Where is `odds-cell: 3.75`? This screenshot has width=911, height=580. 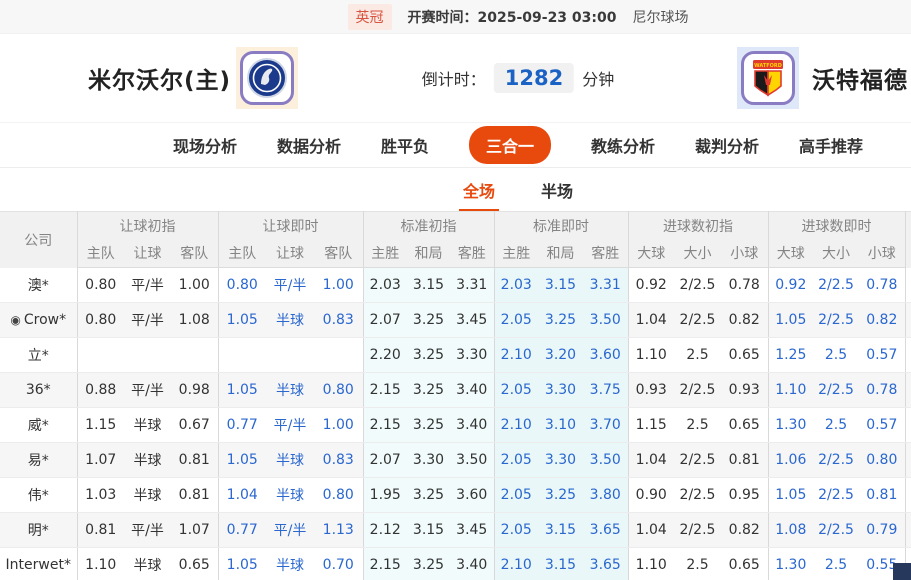 odds-cell: 3.75 is located at coordinates (605, 390).